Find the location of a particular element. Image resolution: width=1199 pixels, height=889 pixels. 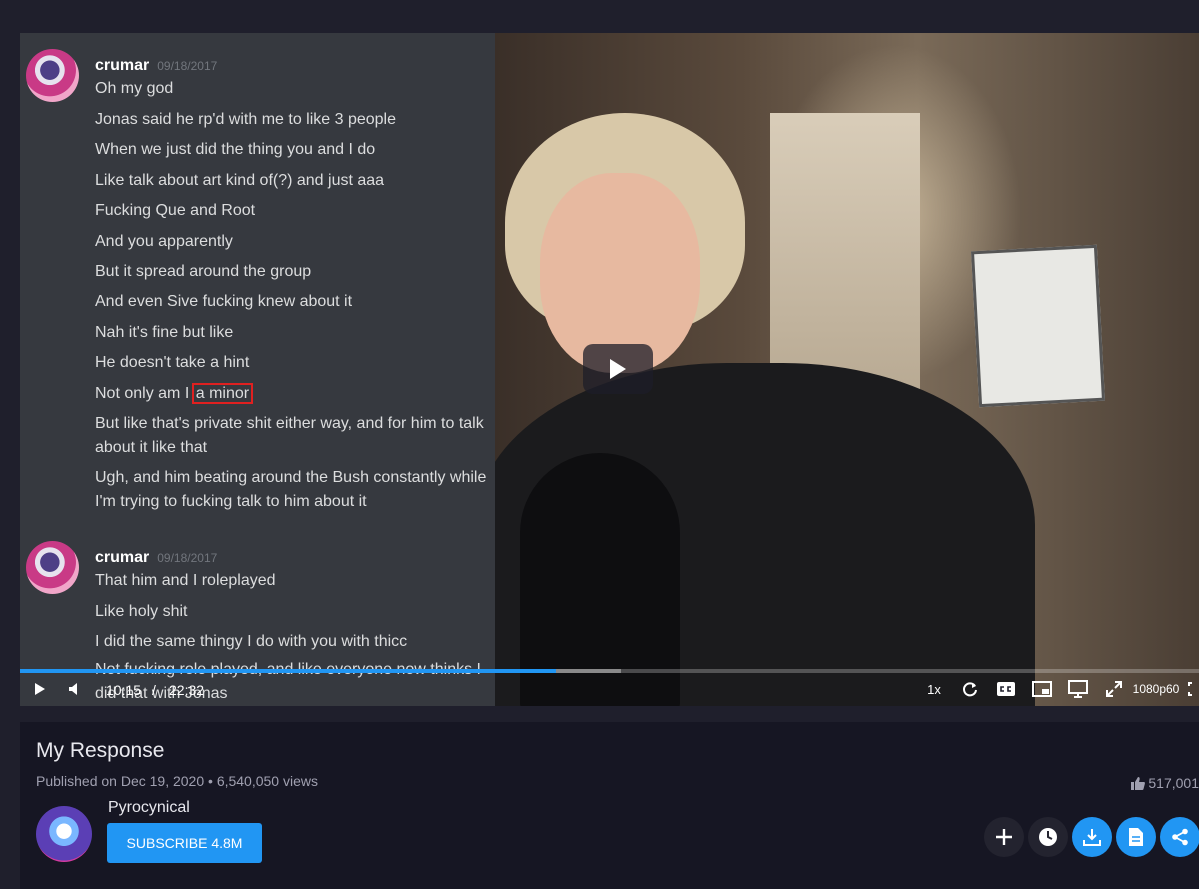

clock-icon is located at coordinates (1048, 837).